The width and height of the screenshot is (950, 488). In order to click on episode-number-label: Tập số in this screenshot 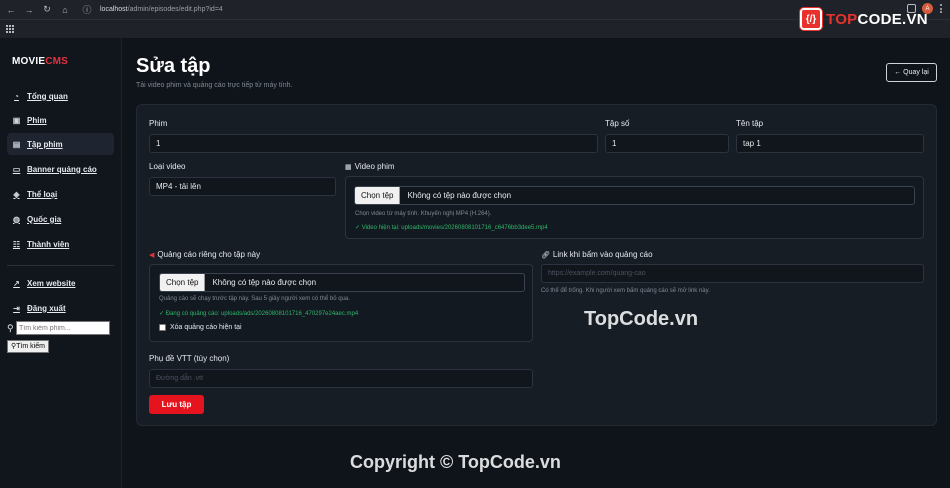, I will do `click(617, 123)`.